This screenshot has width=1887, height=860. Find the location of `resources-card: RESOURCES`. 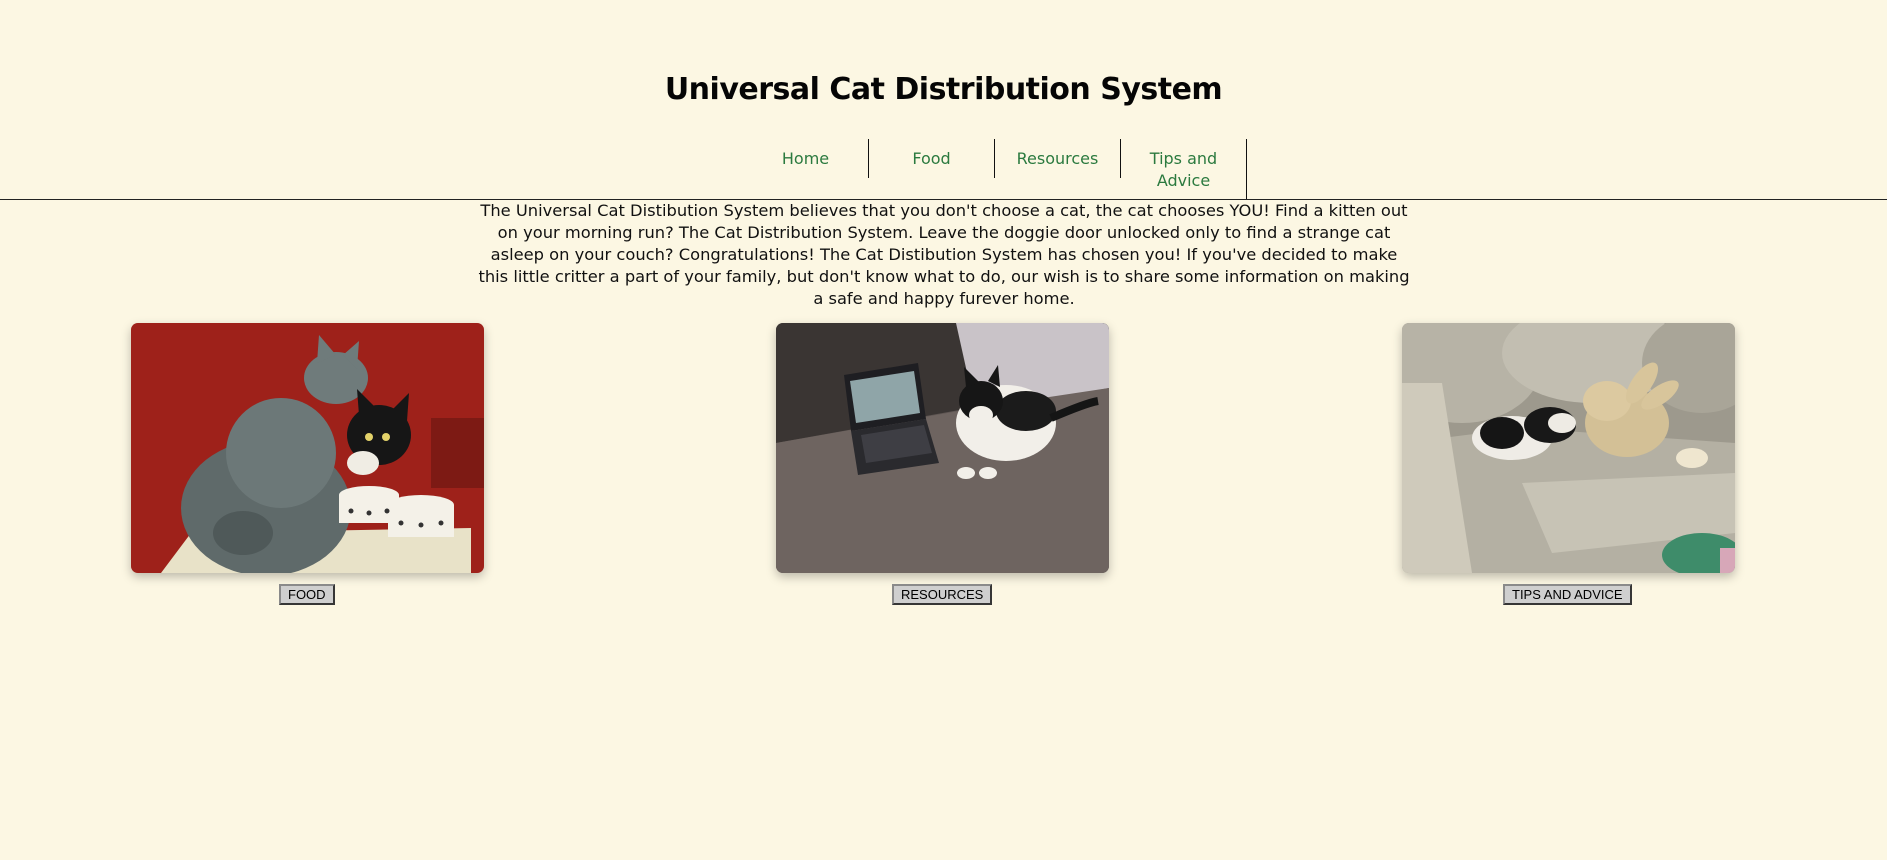

resources-card: RESOURCES is located at coordinates (942, 464).